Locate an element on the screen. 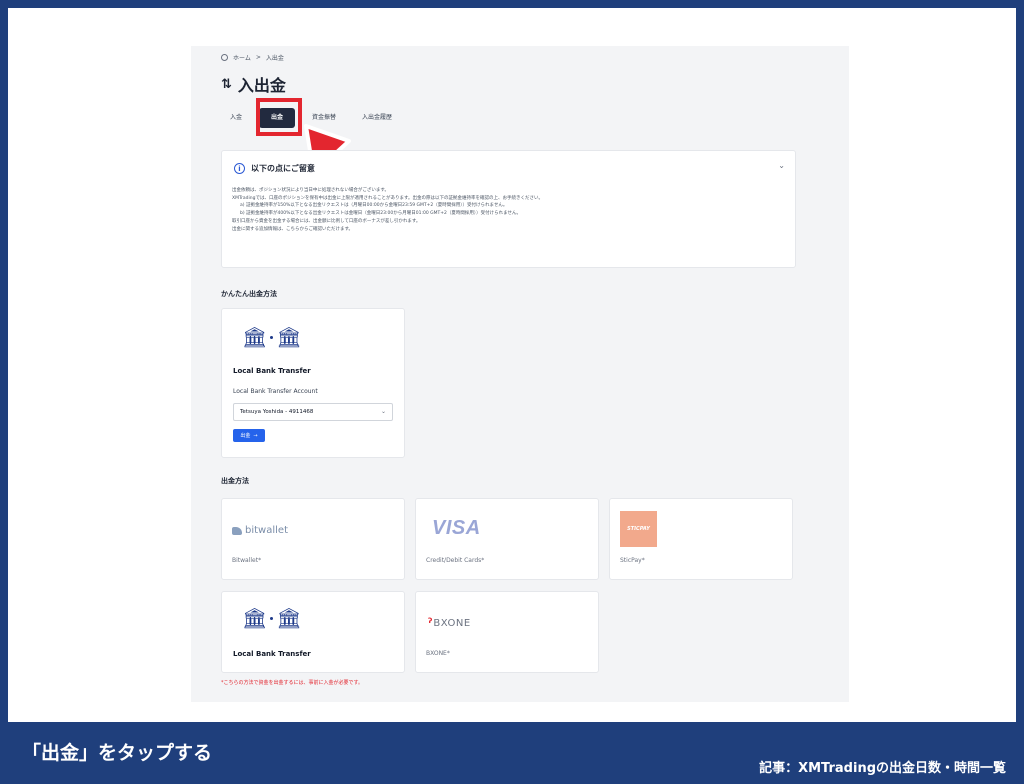 This screenshot has width=1024, height=784. account-select-value: Tetsuya Yoshida - 4911468 is located at coordinates (277, 412).